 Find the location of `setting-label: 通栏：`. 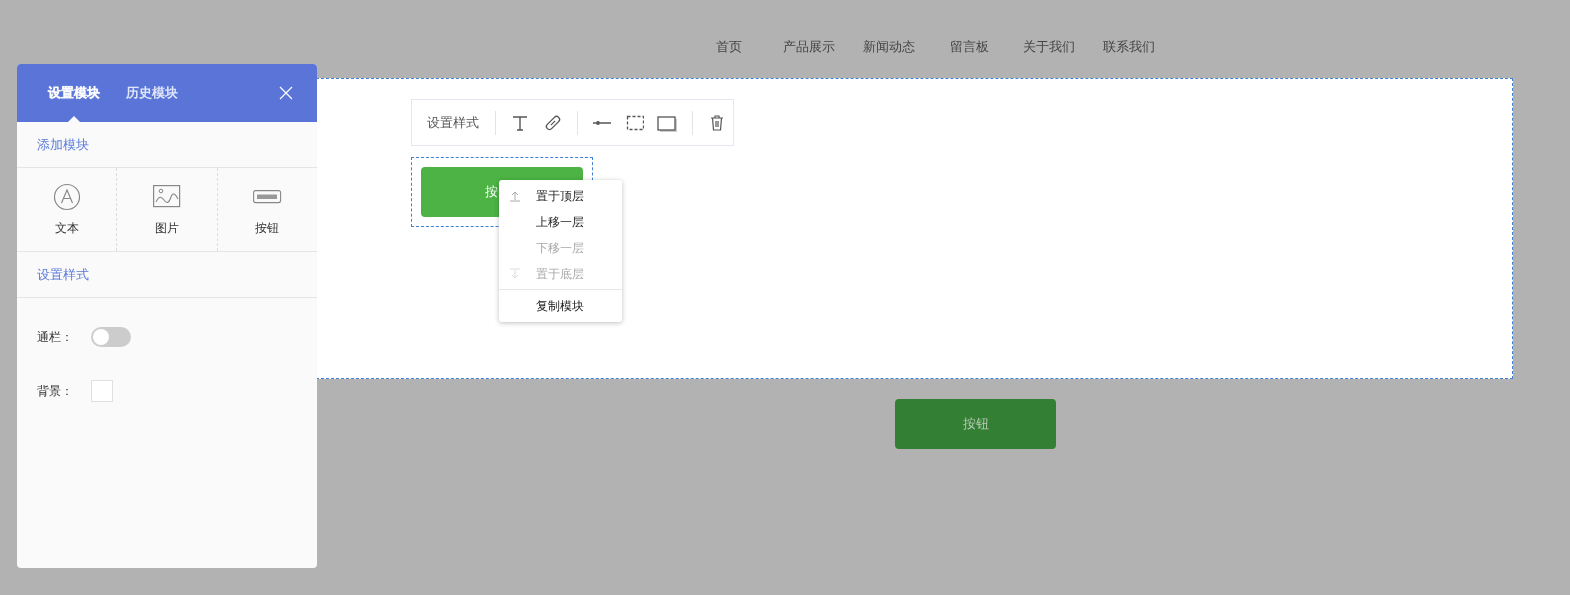

setting-label: 通栏： is located at coordinates (55, 337).